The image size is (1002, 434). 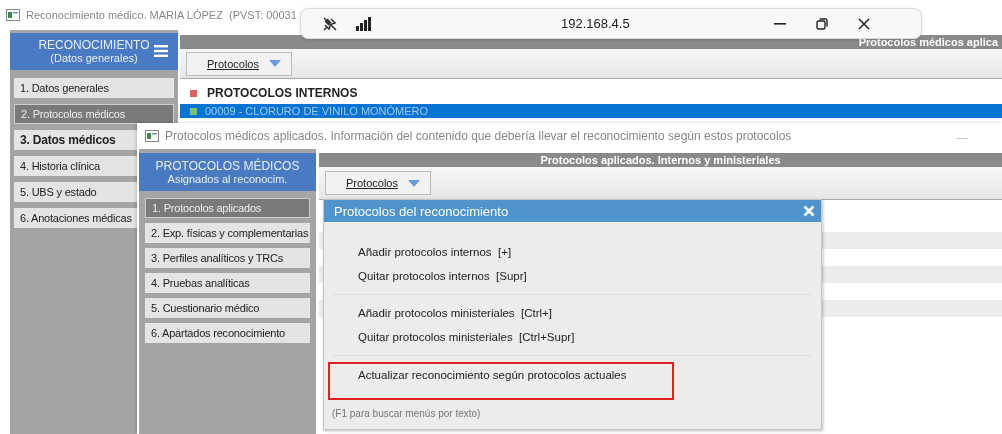 What do you see at coordinates (227, 258) in the screenshot?
I see `sidebar-item: 3. Perfiles analíticos y TRCs` at bounding box center [227, 258].